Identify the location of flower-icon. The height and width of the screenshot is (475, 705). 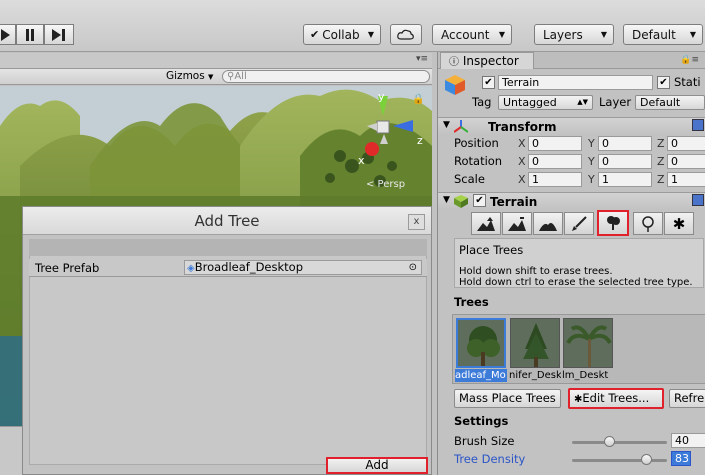
(648, 223).